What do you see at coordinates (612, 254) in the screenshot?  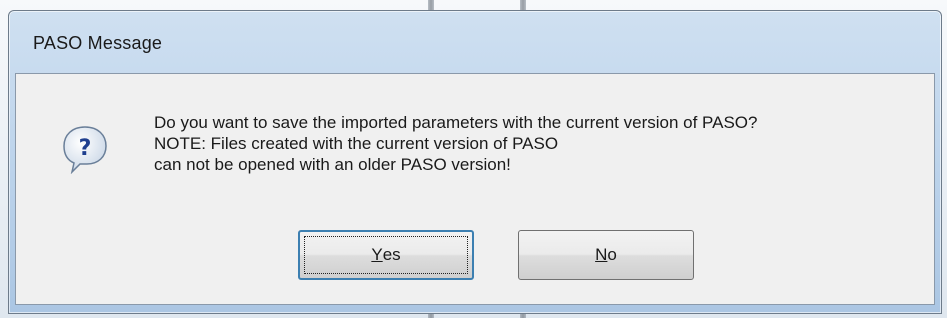 I see `no-label-rest: o` at bounding box center [612, 254].